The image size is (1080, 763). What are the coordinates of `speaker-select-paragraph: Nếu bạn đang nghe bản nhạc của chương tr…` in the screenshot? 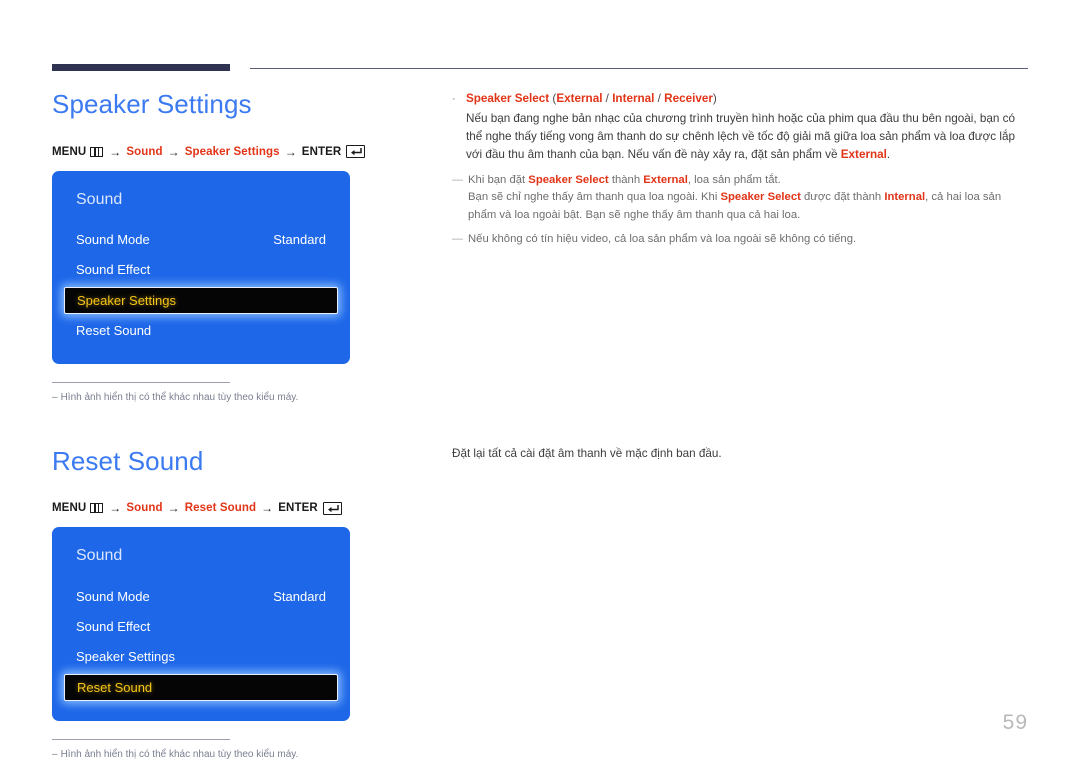 It's located at (749, 137).